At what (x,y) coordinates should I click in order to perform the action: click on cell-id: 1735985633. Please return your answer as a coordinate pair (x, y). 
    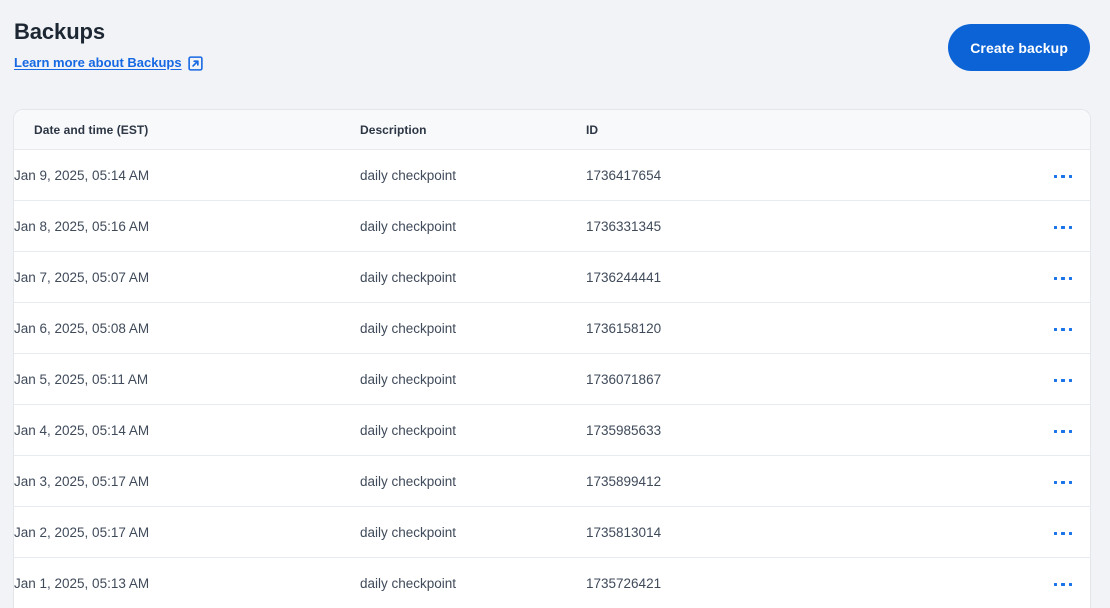
    Looking at the image, I should click on (801, 430).